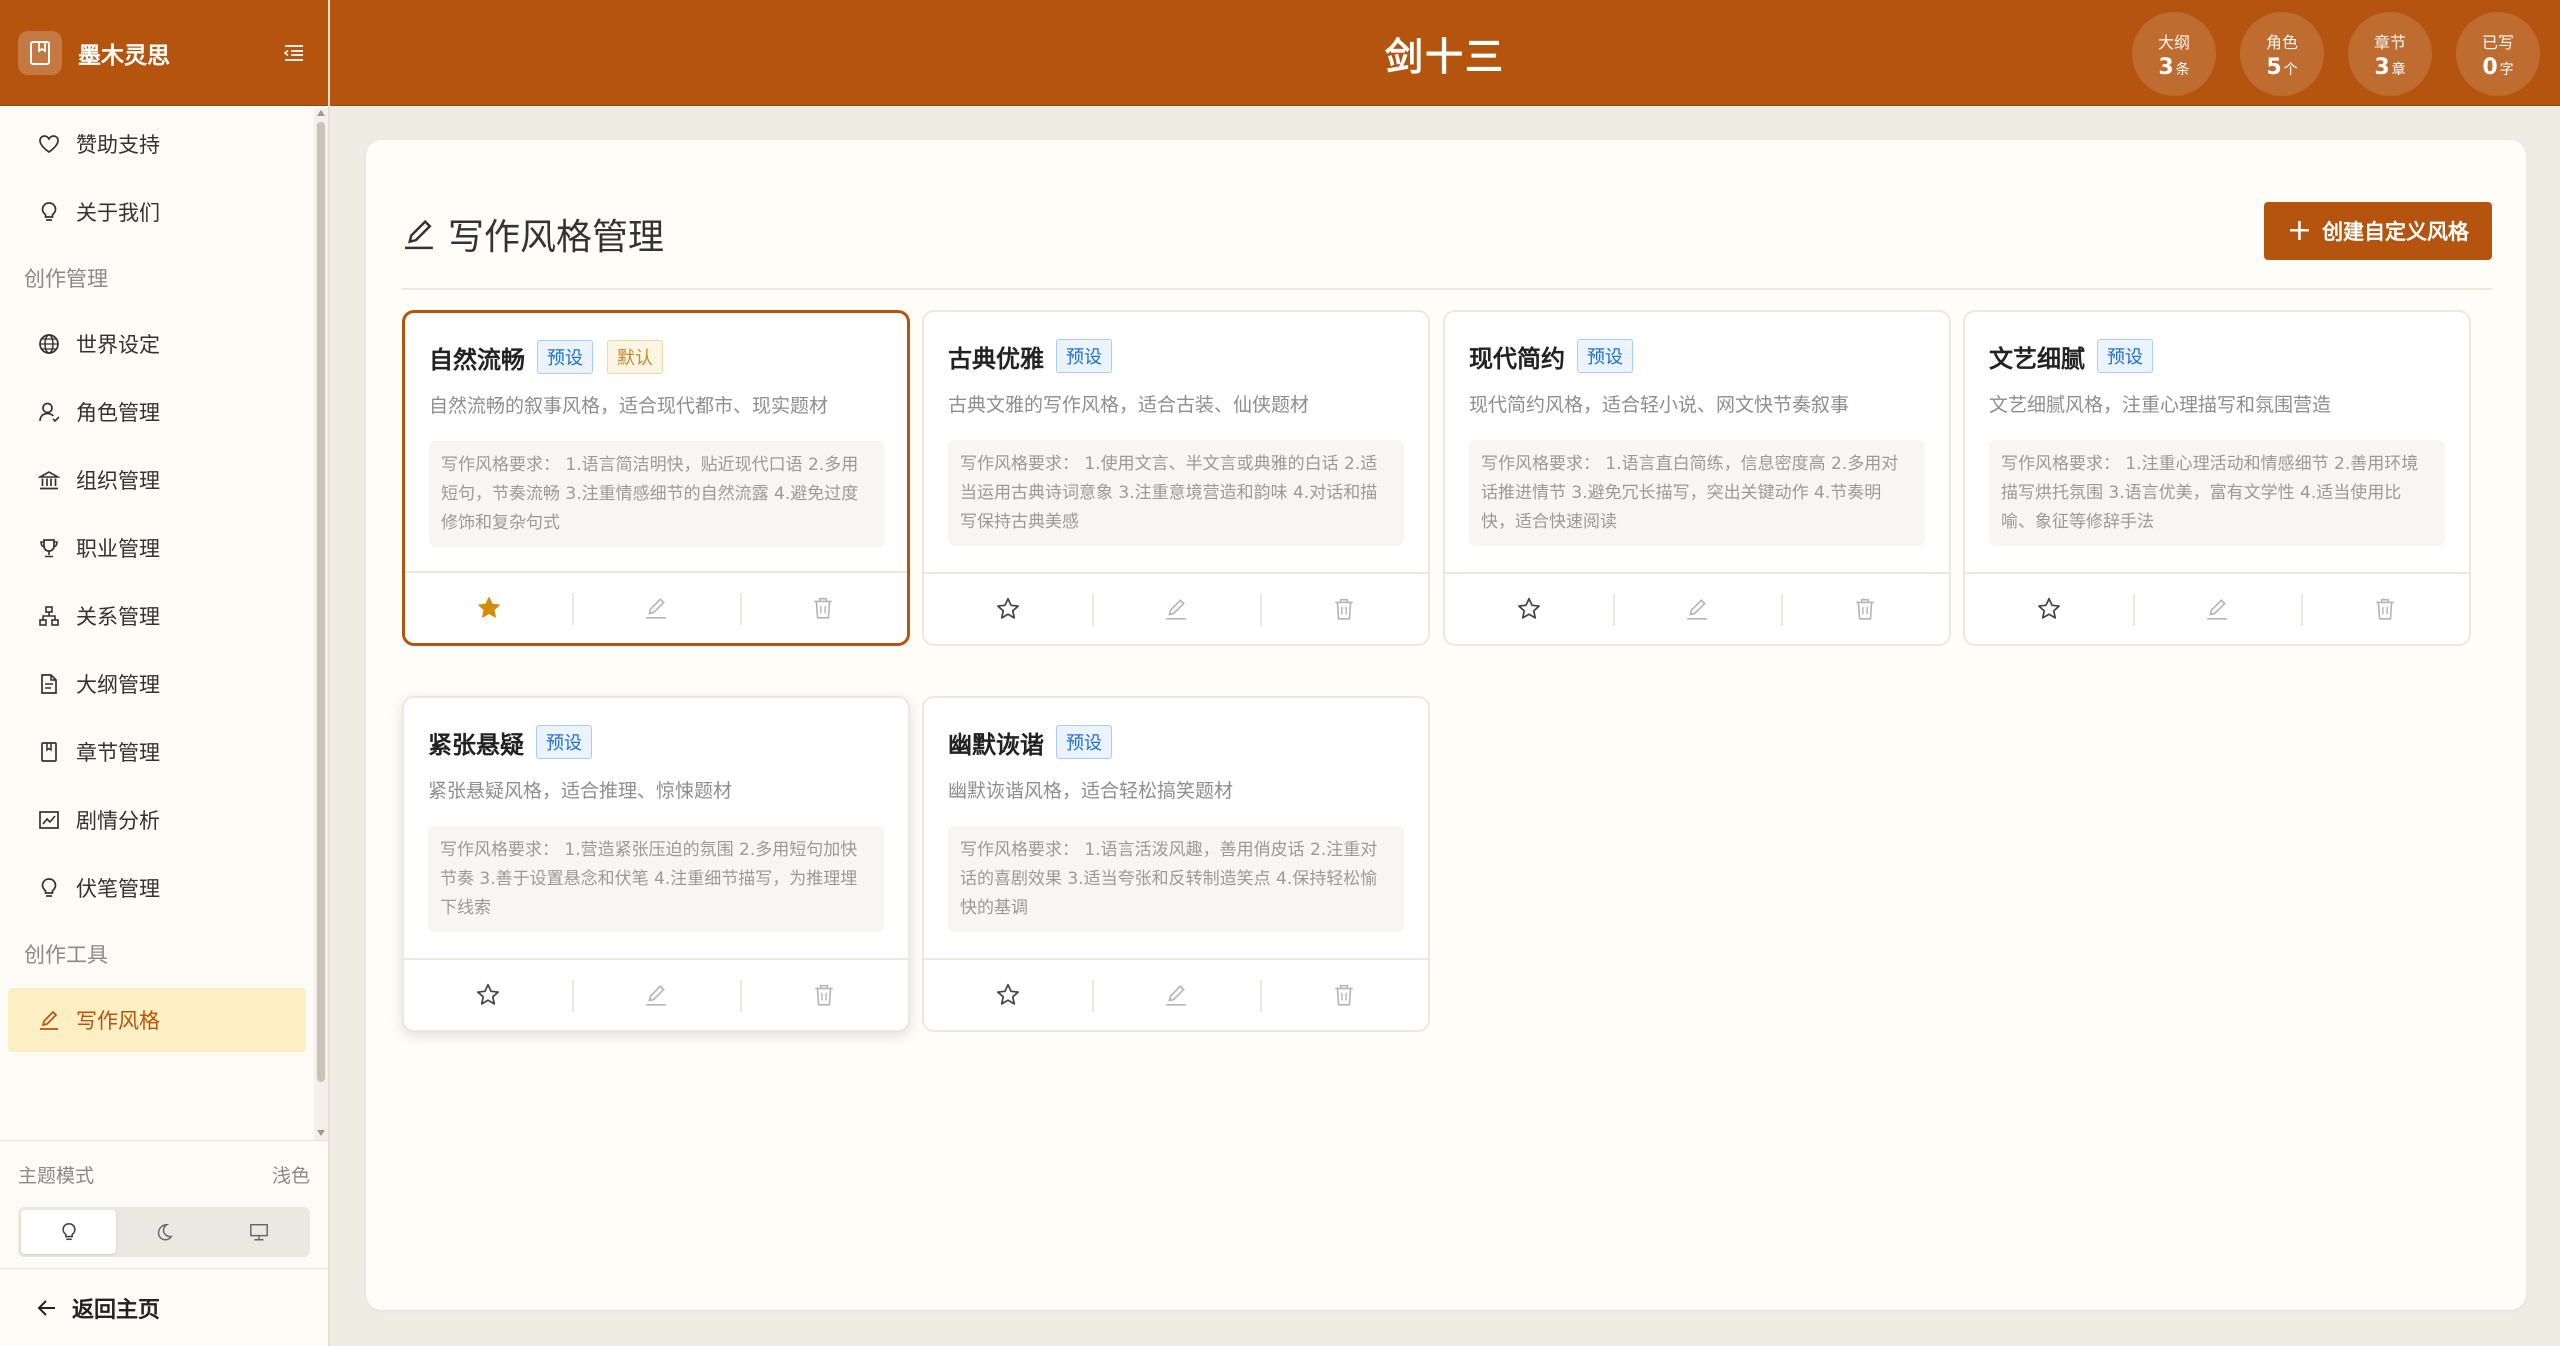 This screenshot has width=2560, height=1346. Describe the element at coordinates (1129, 405) in the screenshot. I see `style-description: 古典文雅的写作风格，适合古装、仙侠题材` at that location.